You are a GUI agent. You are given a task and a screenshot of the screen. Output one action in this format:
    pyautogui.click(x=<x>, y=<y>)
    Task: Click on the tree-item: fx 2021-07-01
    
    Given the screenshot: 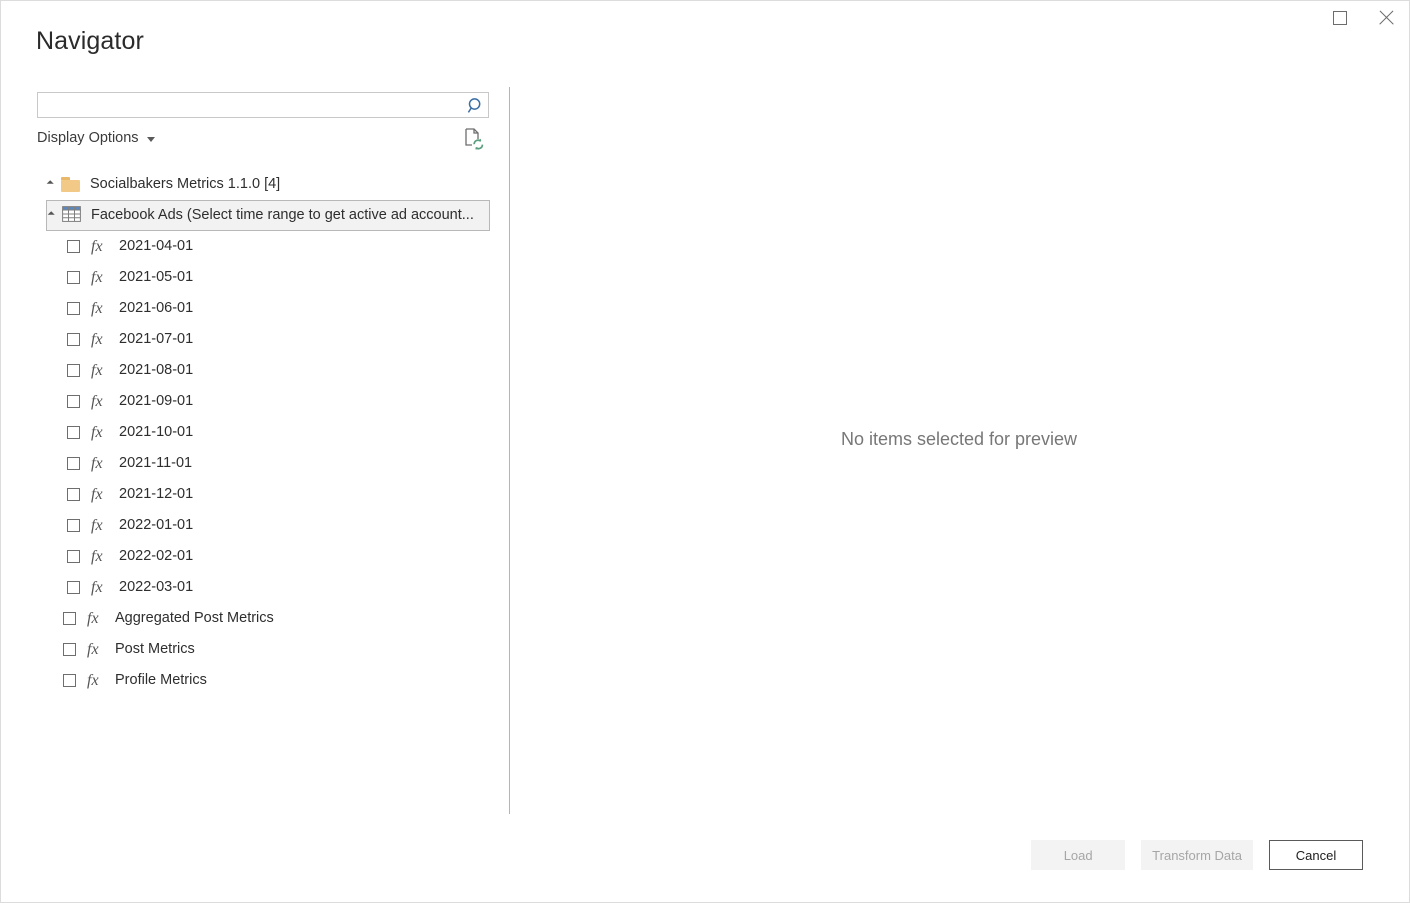 What is the action you would take?
    pyautogui.click(x=255, y=339)
    